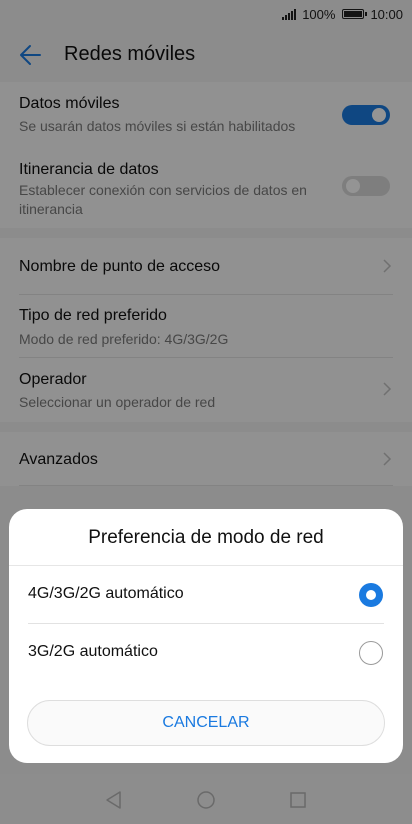 Image resolution: width=412 pixels, height=824 pixels. What do you see at coordinates (114, 800) in the screenshot?
I see `back-triangle-icon` at bounding box center [114, 800].